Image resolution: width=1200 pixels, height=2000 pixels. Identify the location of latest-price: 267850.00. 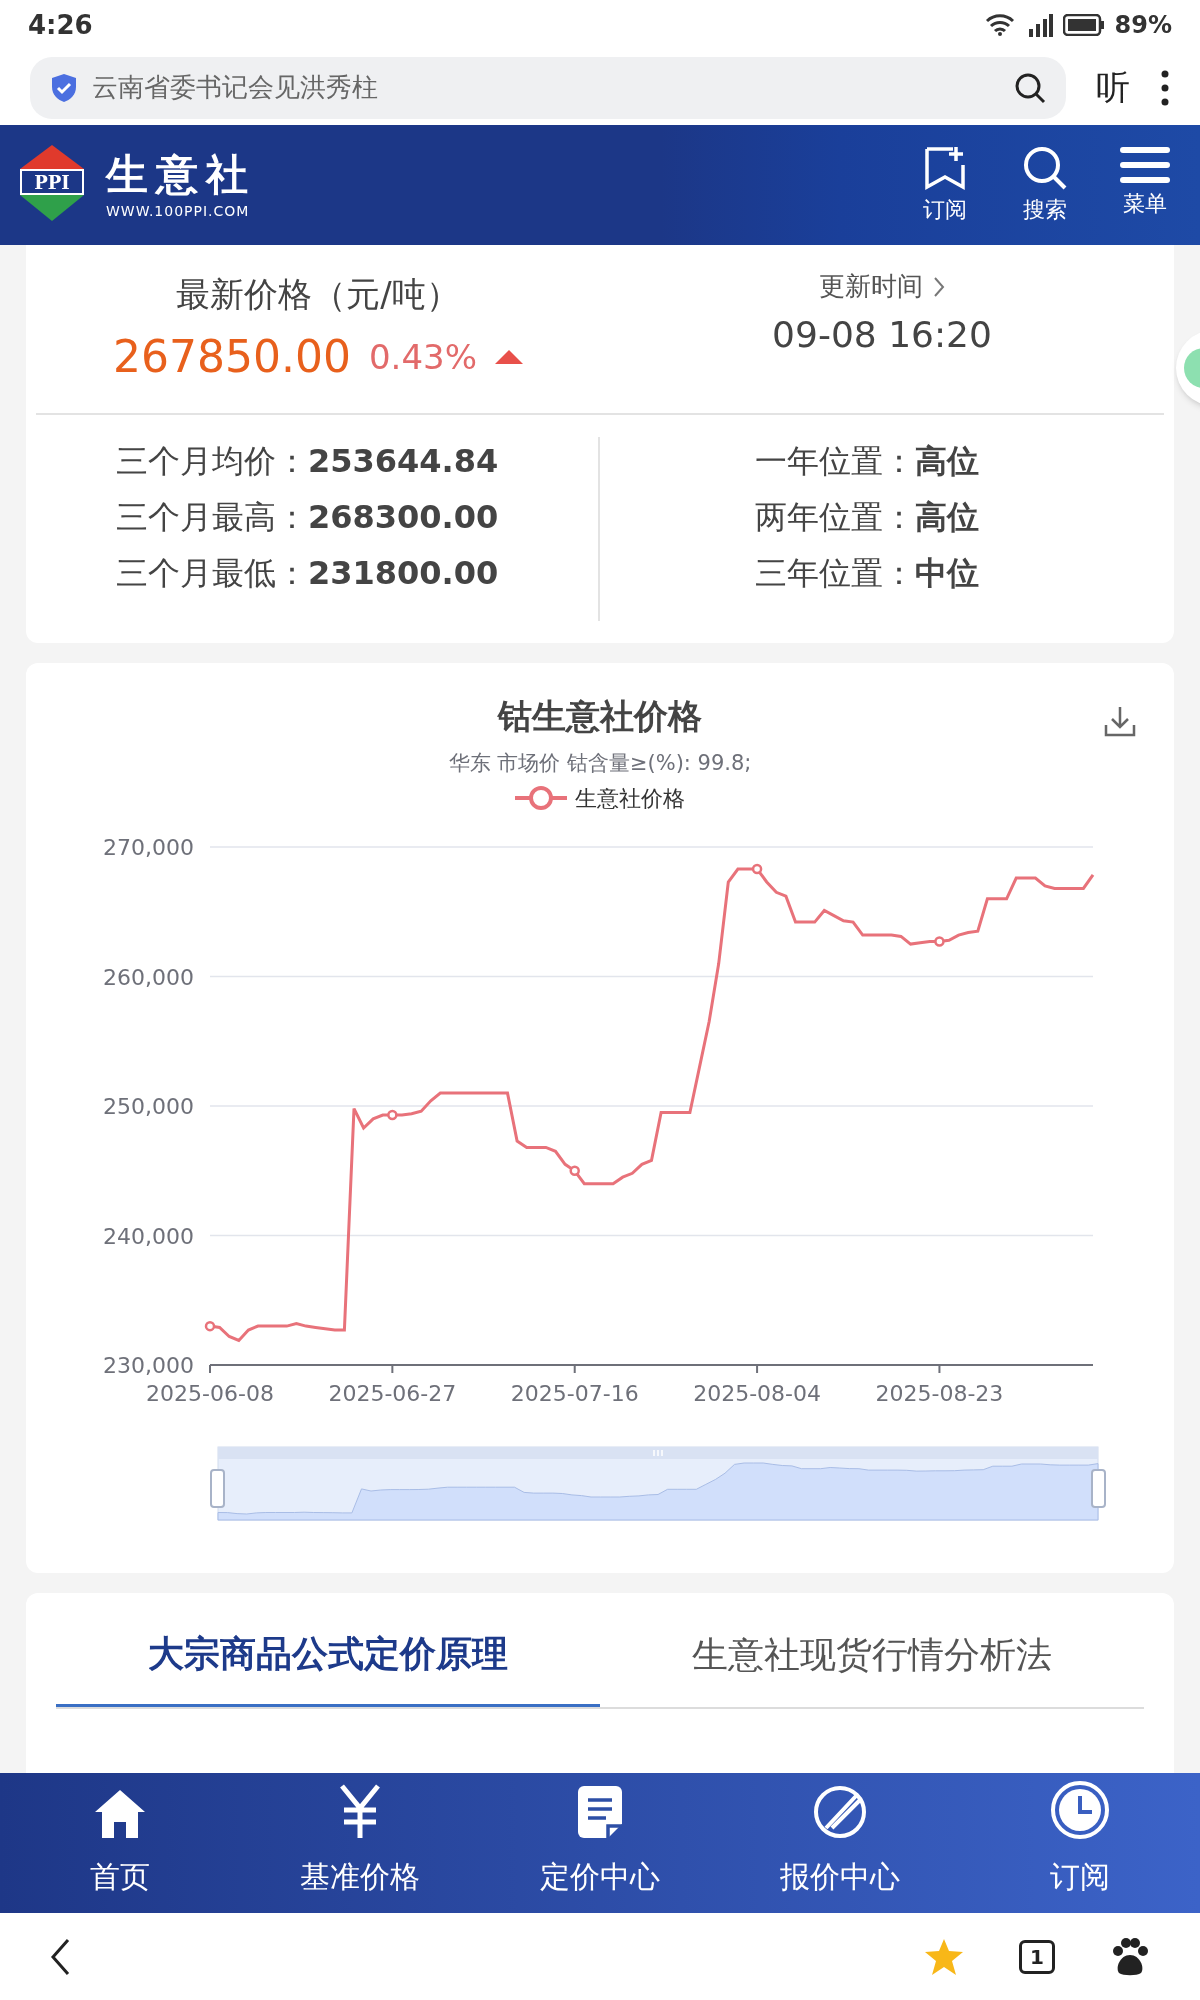
(232, 357).